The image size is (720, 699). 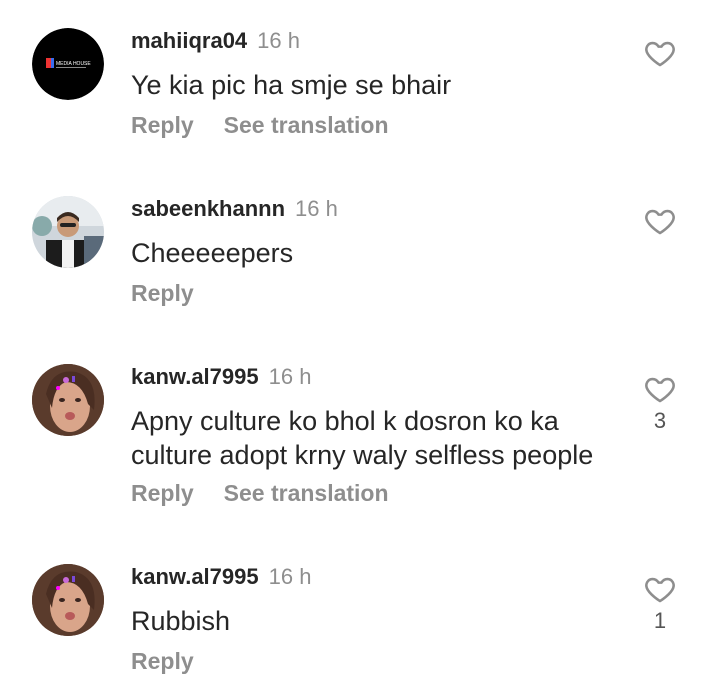 I want to click on comment-meta: sabeenkhannn 16 h, so click(x=234, y=209).